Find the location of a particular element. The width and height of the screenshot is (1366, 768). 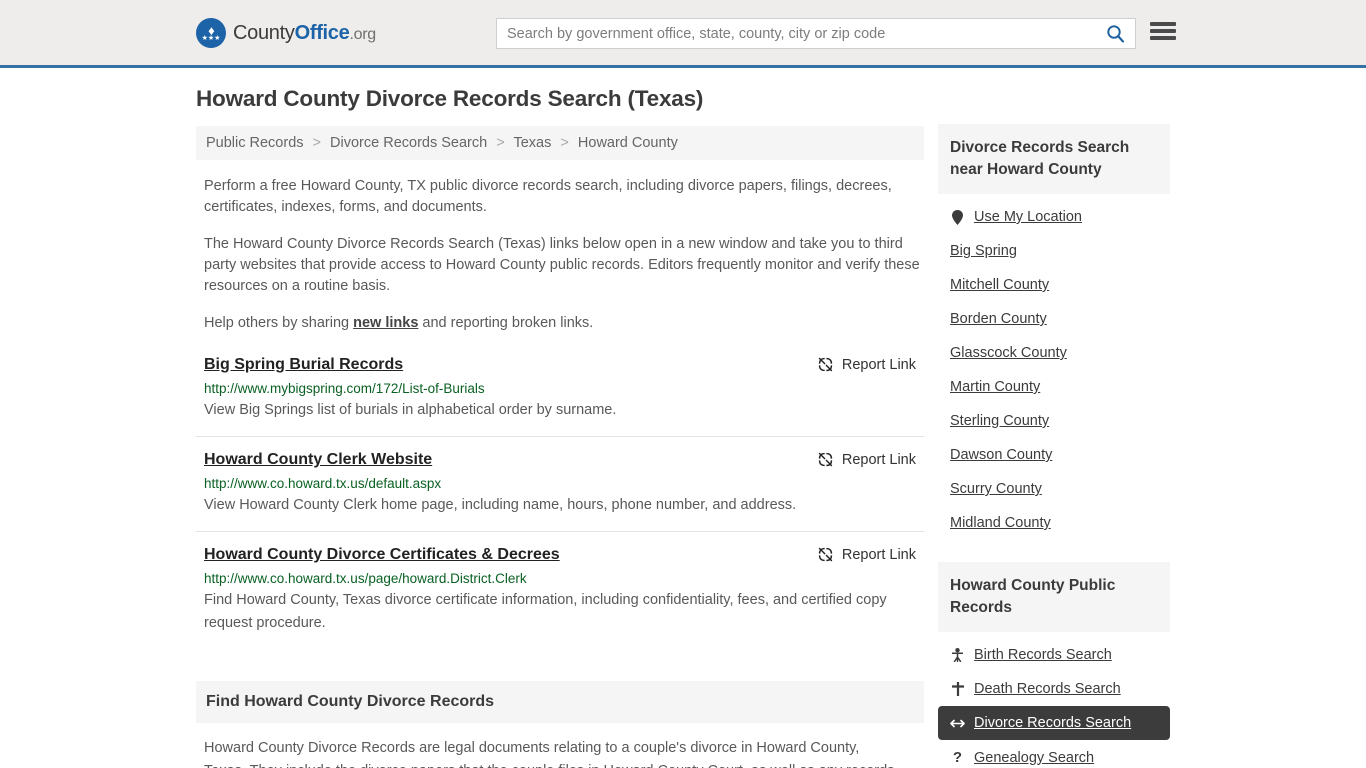

list-item: Borden County is located at coordinates (1054, 319).